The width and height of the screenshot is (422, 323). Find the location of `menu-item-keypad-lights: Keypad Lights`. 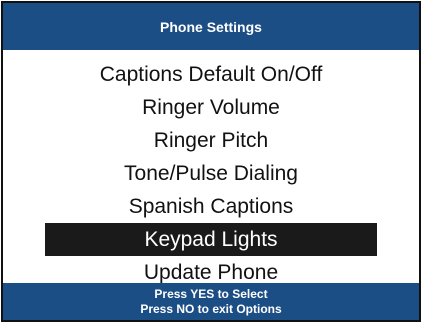

menu-item-keypad-lights: Keypad Lights is located at coordinates (211, 239).